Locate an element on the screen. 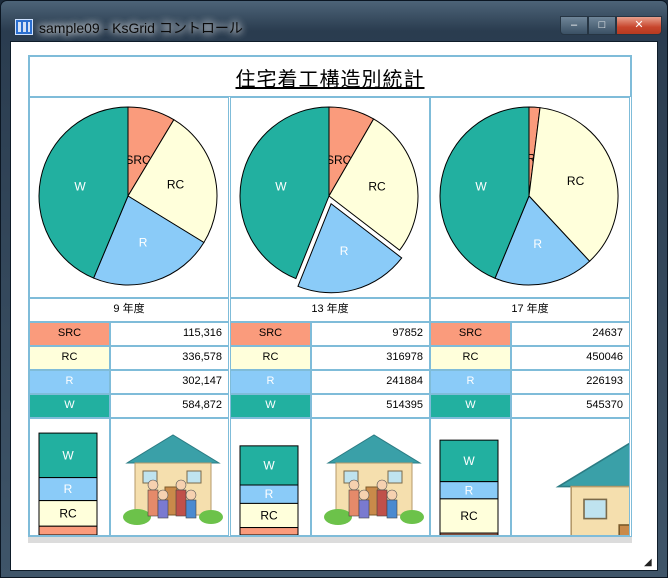  value-cell: 115,316 is located at coordinates (169, 334).